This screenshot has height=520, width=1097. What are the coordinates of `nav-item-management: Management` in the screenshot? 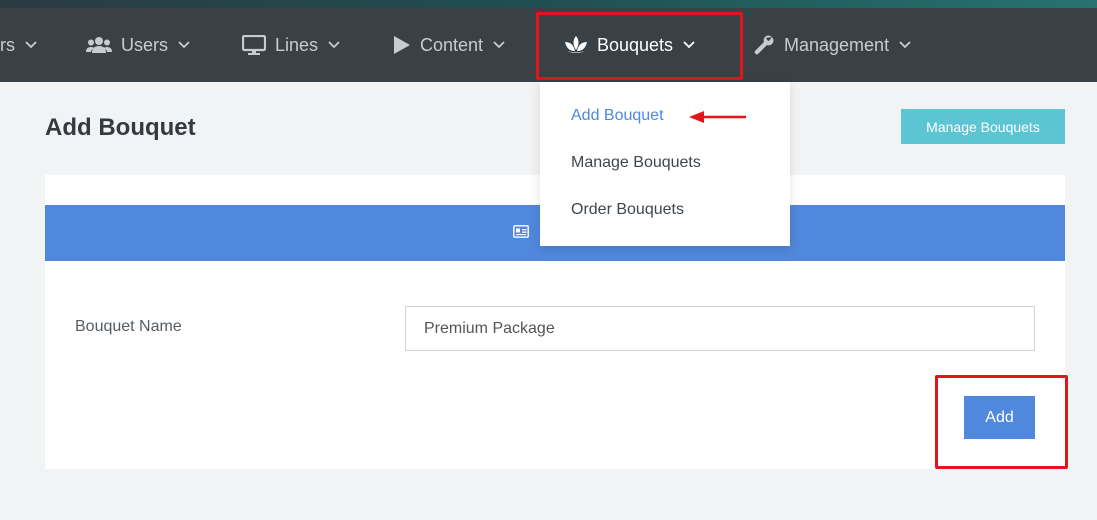 It's located at (832, 45).